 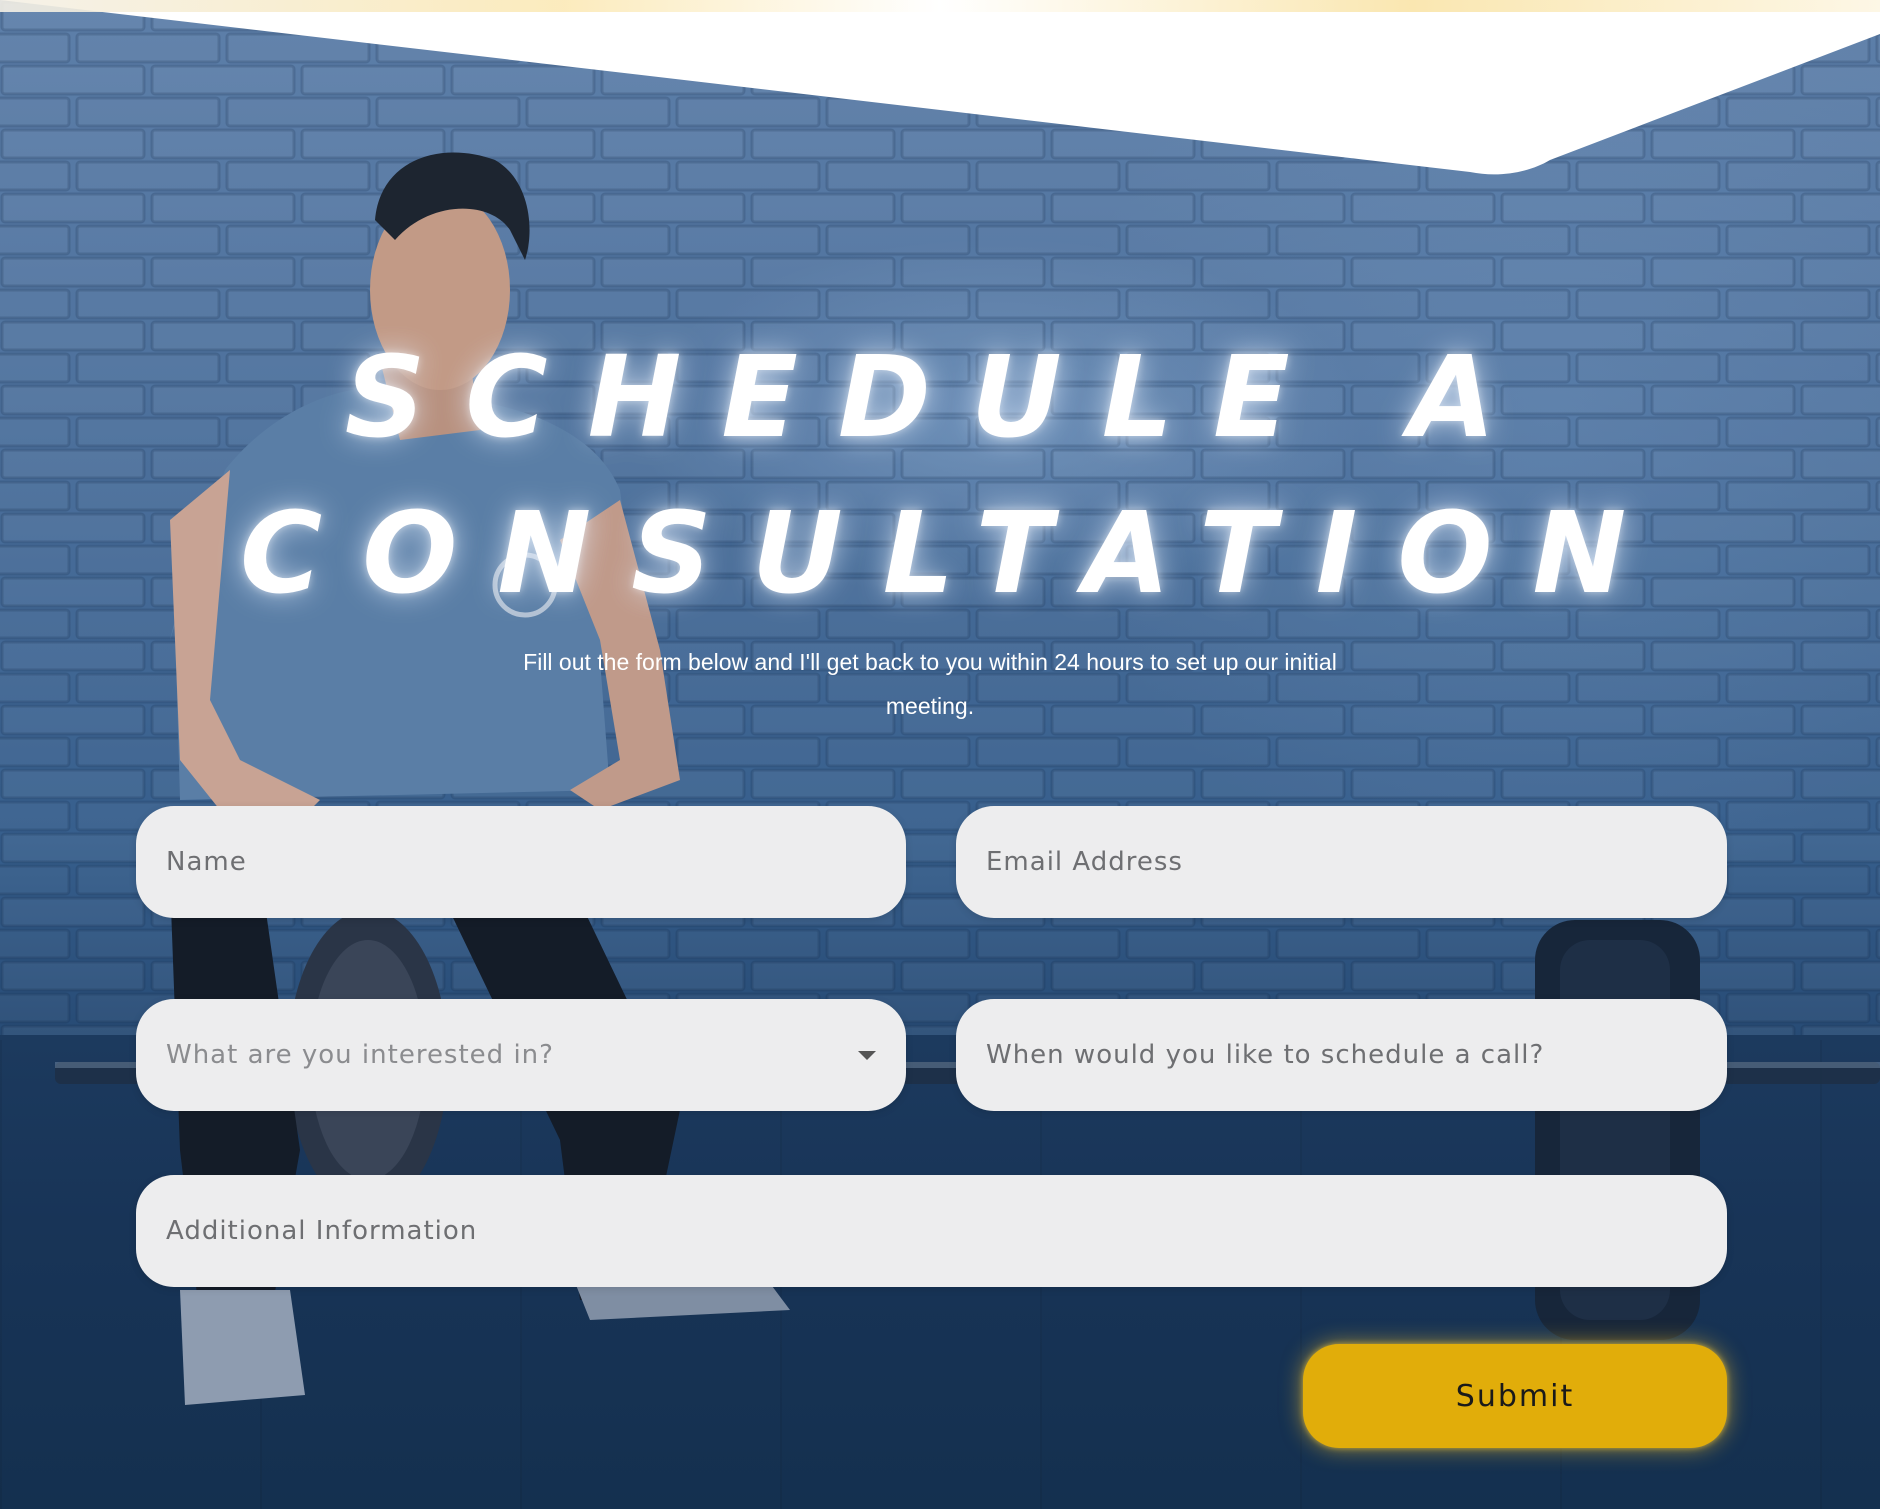 I want to click on interest-select-value: What are you interested in?, so click(x=360, y=1055).